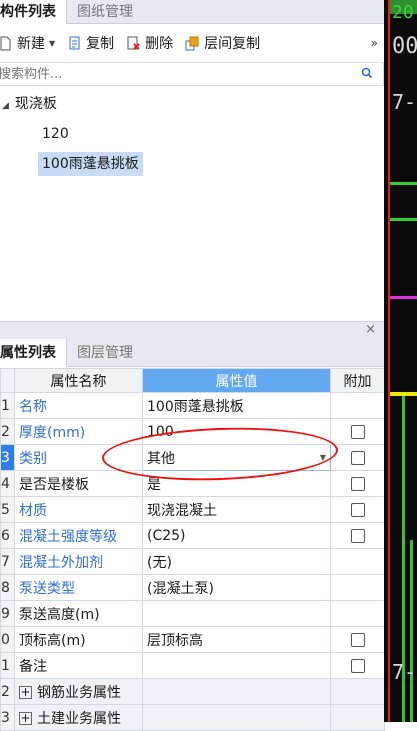 This screenshot has width=417, height=731. I want to click on delete-button: 删除, so click(149, 43).